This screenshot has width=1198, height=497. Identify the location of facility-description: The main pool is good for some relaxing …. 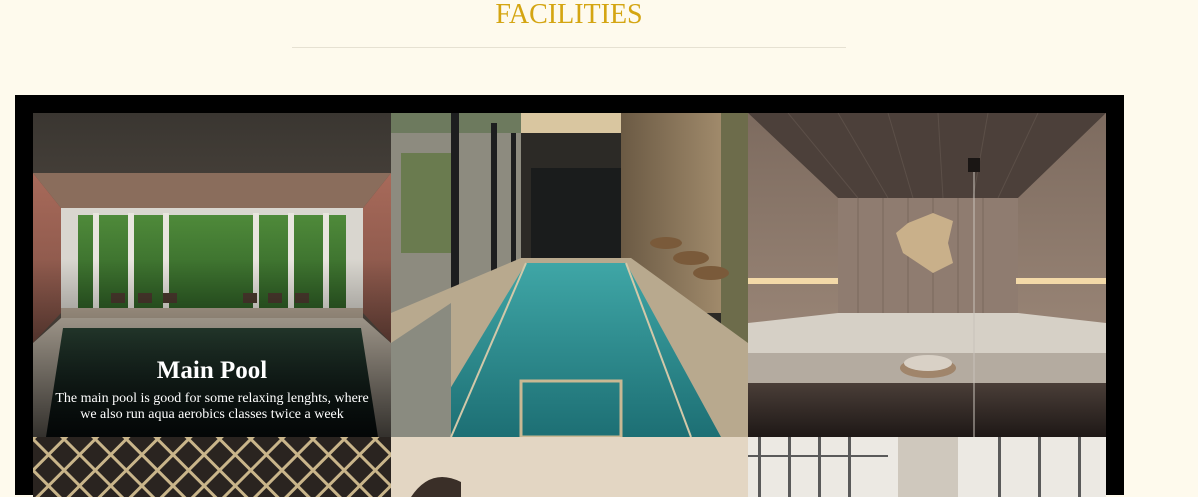
(212, 406).